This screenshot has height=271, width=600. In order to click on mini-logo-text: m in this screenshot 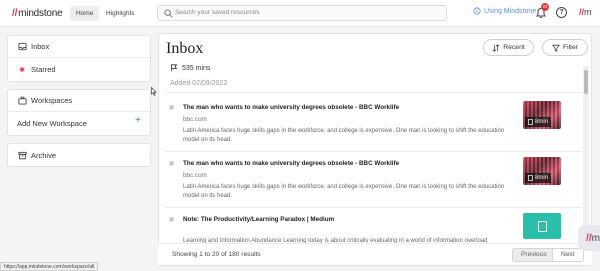, I will do `click(588, 12)`.